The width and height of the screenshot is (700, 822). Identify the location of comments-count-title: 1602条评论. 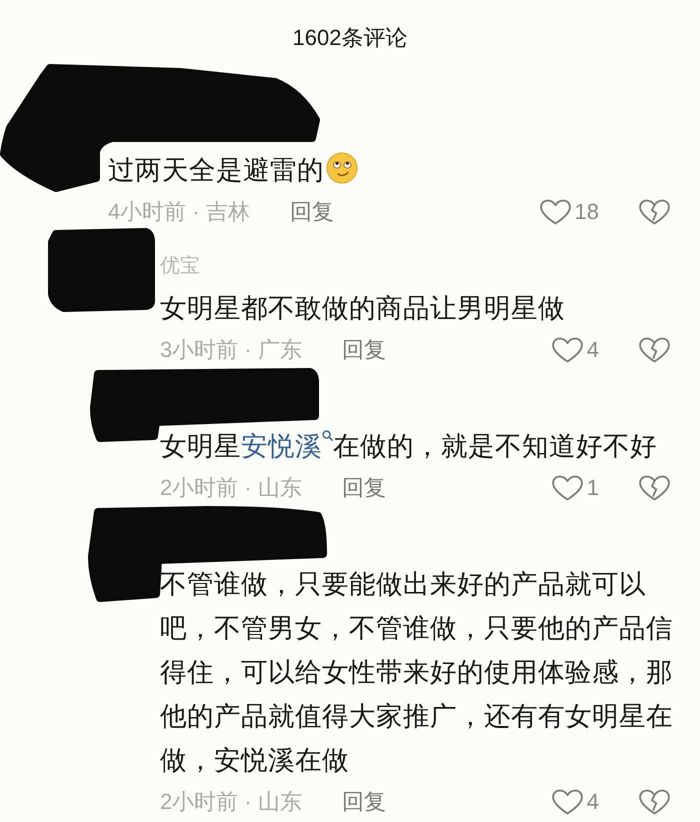
(350, 38).